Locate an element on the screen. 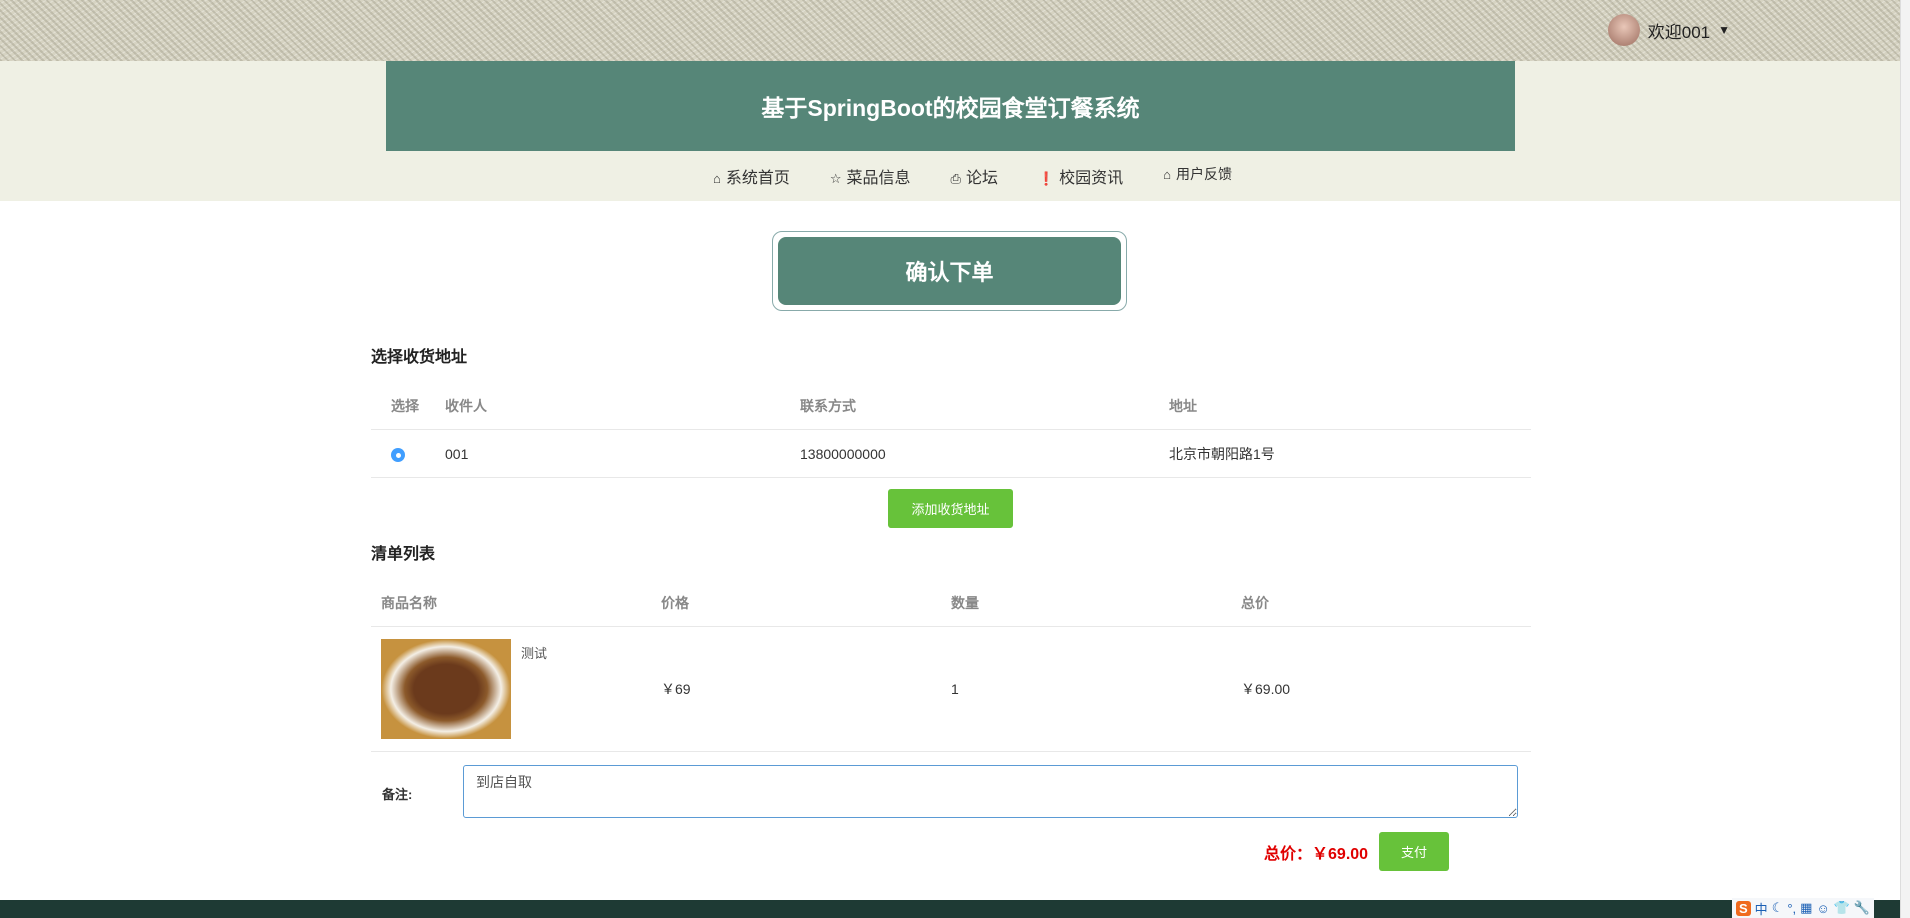  footer is located at coordinates (955, 909).